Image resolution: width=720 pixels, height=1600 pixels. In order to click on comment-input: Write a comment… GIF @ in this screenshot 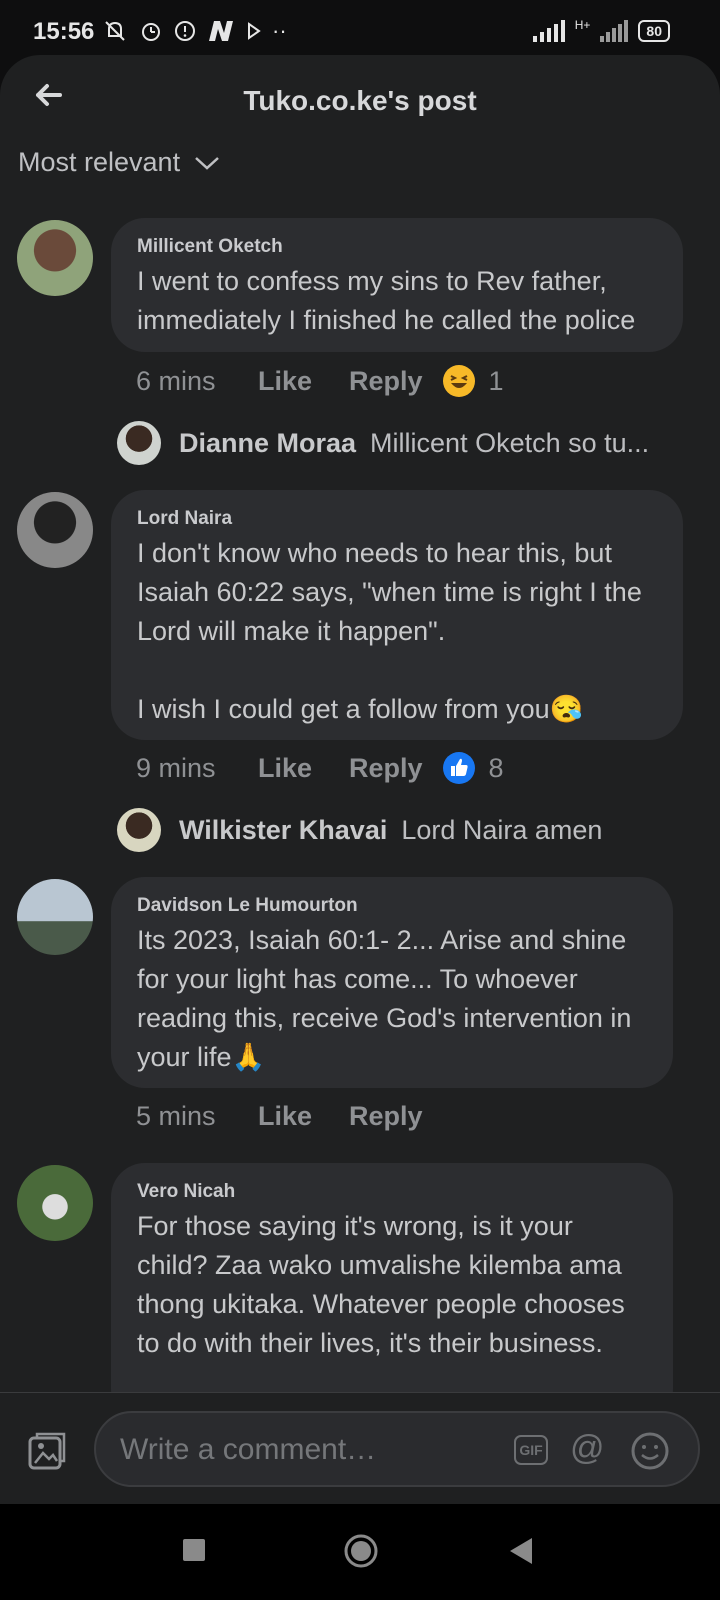, I will do `click(397, 1449)`.